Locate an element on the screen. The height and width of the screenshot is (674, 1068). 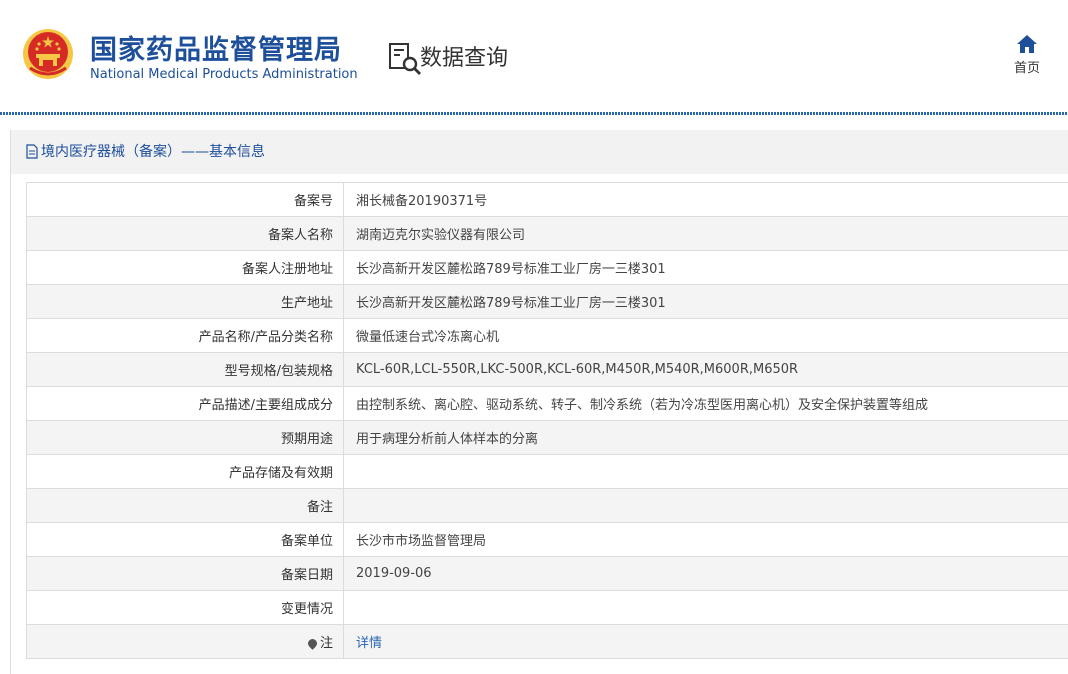
row-label: 变更情况 is located at coordinates (185, 607).